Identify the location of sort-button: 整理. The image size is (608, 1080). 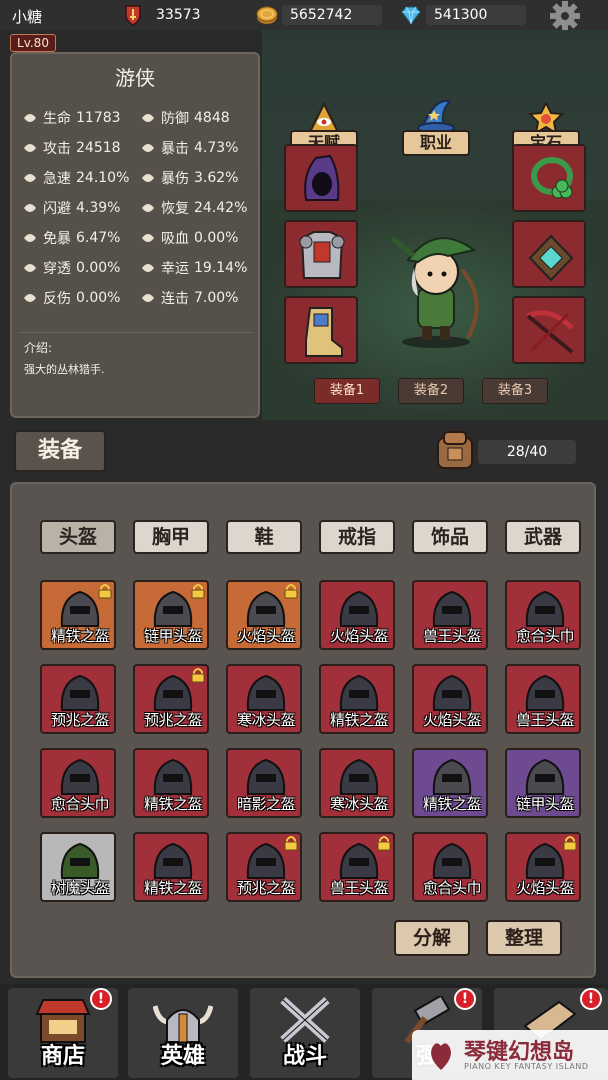
(524, 938).